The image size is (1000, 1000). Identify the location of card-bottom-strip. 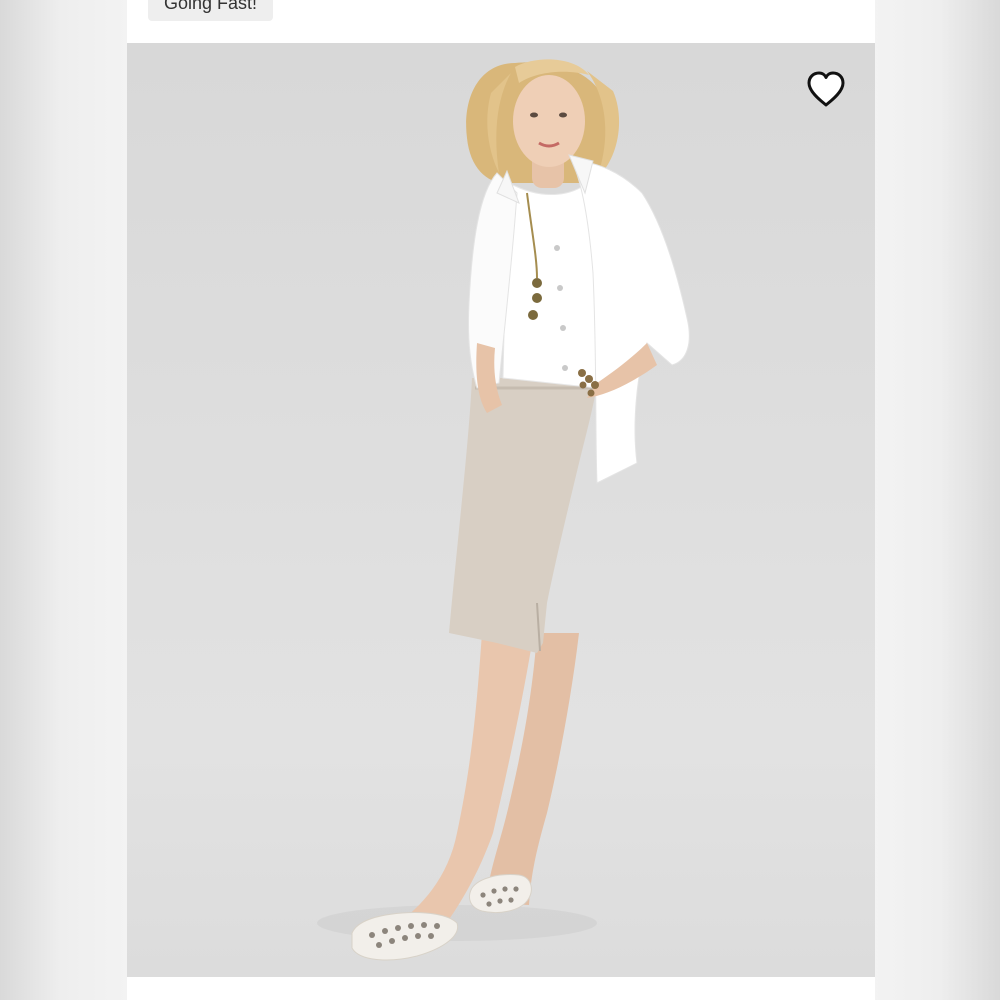
(501, 988).